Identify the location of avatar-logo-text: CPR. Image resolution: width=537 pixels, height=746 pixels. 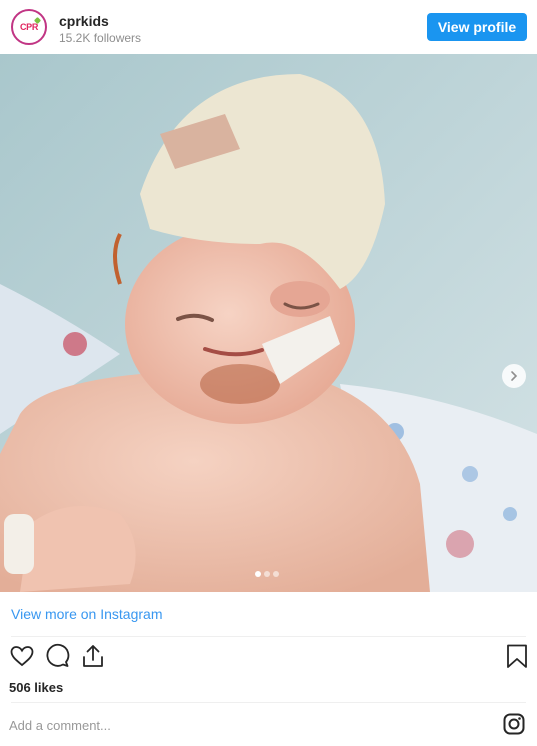
(29, 27).